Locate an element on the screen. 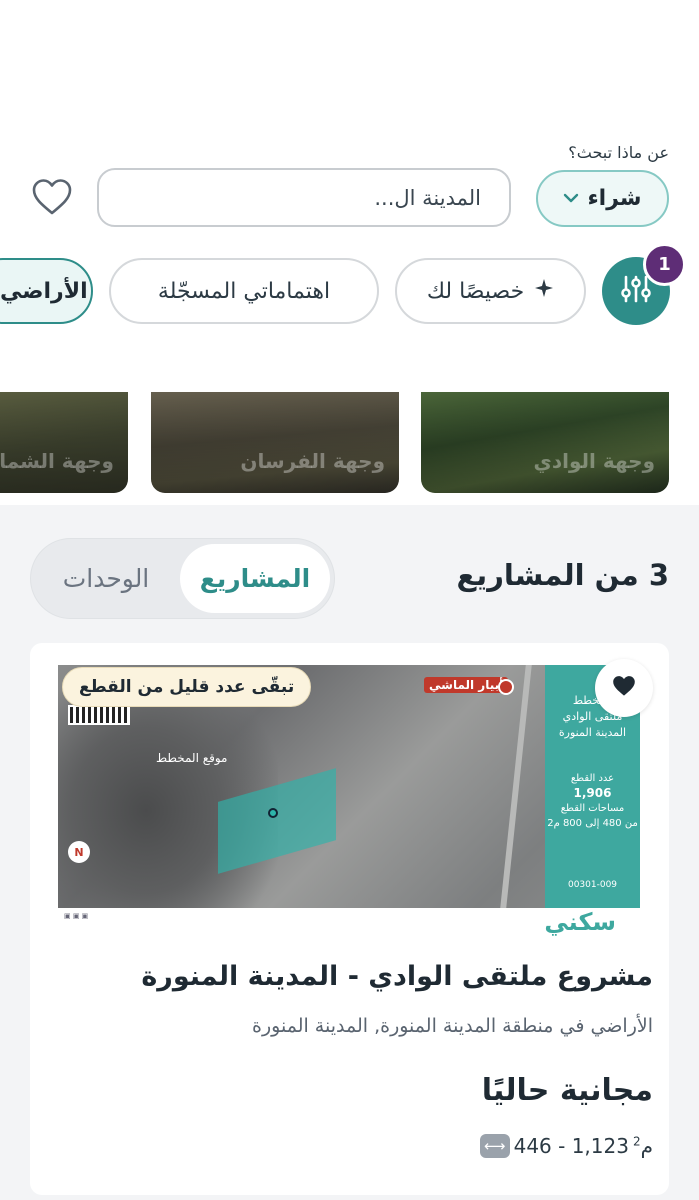 This screenshot has width=699, height=1200. map-plot-marker is located at coordinates (273, 813).